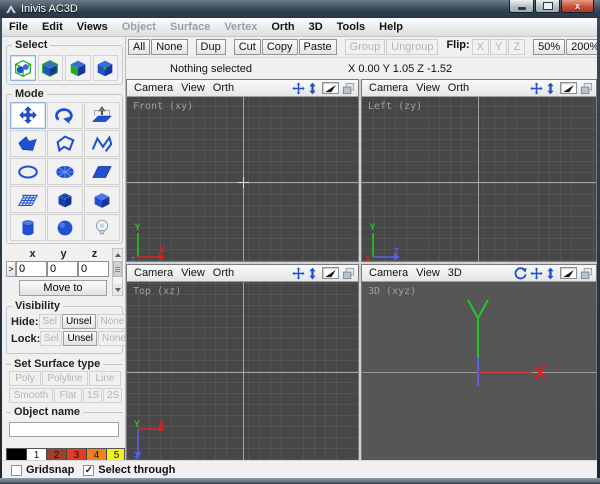  Describe the element at coordinates (521, 6) in the screenshot. I see `minimize-button` at that location.